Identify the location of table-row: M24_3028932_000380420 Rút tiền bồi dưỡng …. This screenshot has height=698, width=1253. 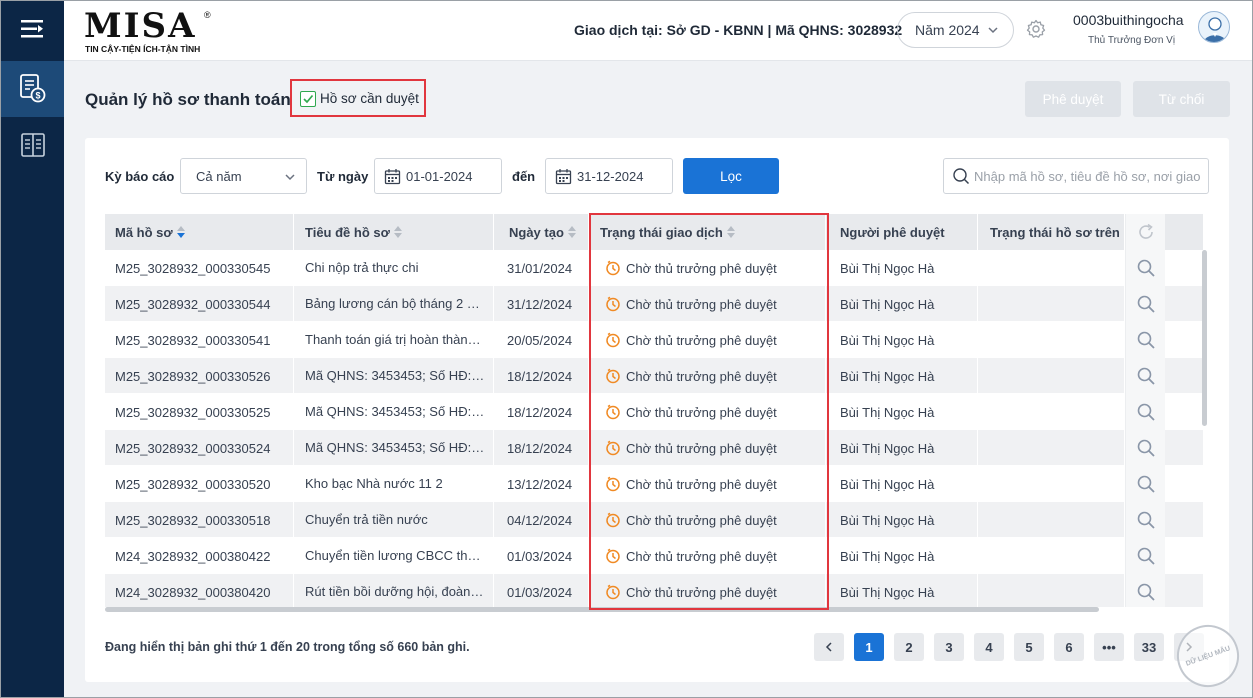
(654, 590).